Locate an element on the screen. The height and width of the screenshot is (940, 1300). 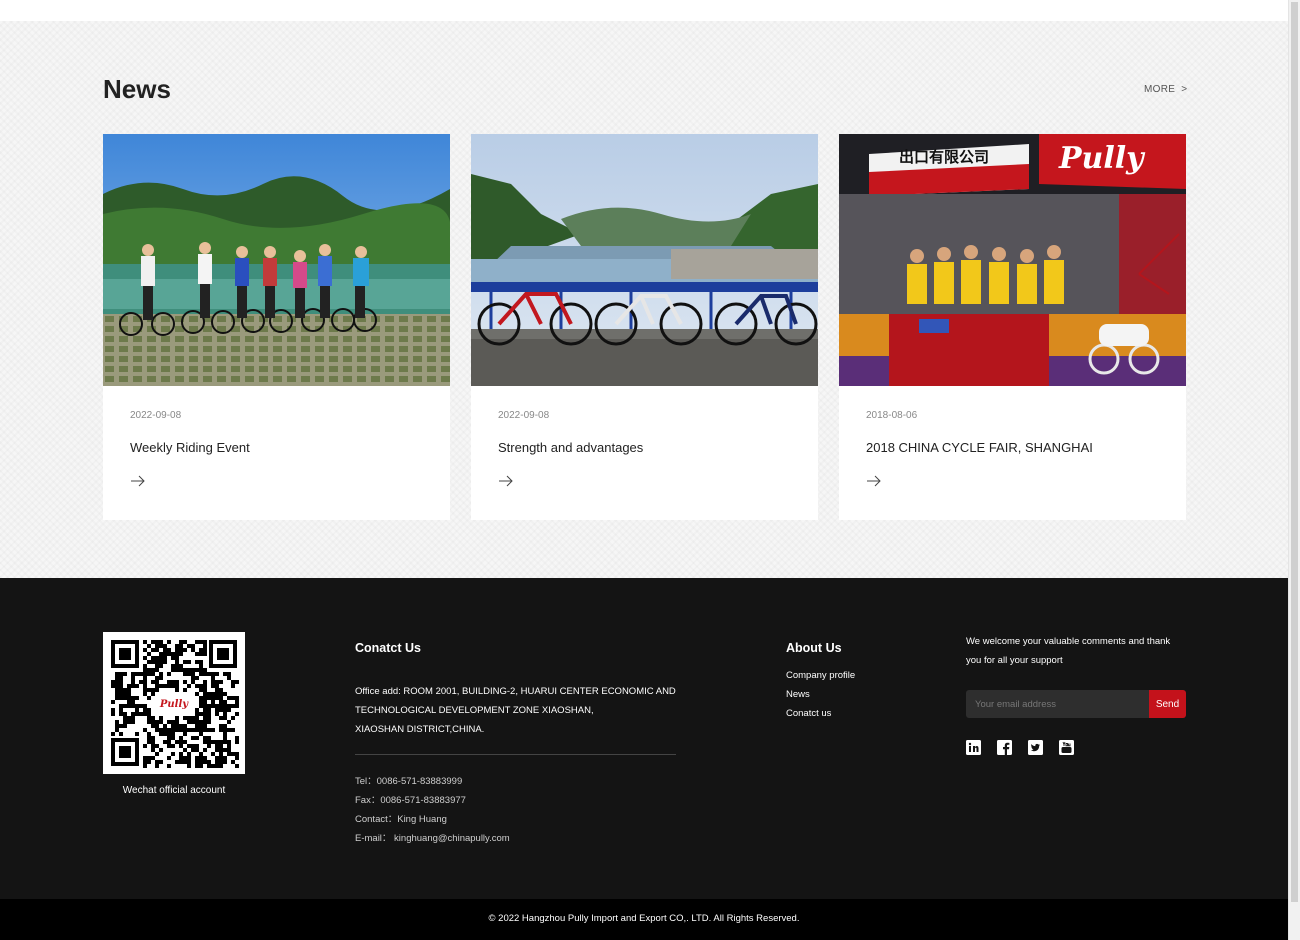
facebook-icon is located at coordinates (1004, 747).